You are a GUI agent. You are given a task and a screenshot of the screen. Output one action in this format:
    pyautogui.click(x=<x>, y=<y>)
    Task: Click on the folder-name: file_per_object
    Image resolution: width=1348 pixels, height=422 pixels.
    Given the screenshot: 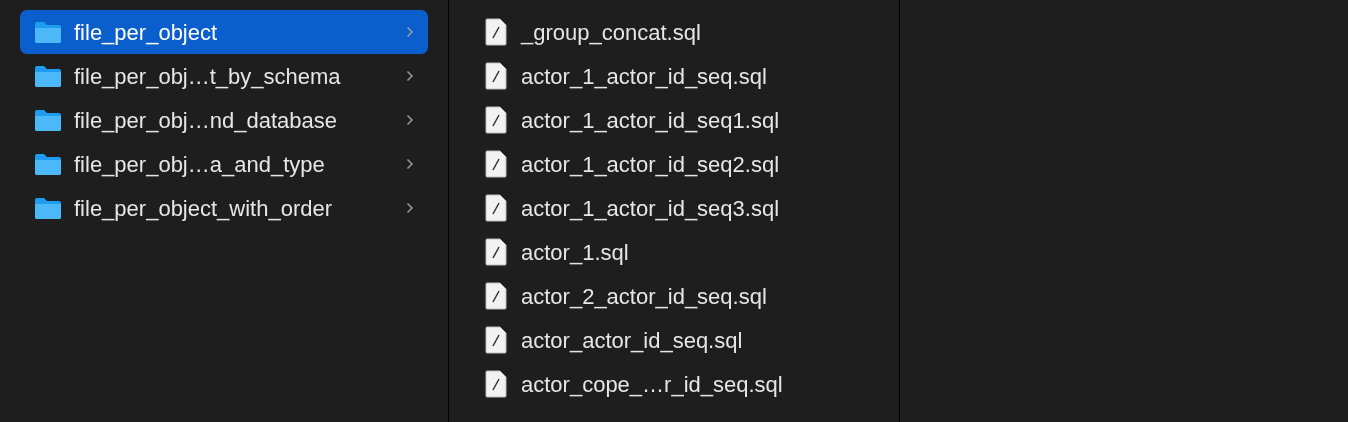 What is the action you would take?
    pyautogui.click(x=146, y=32)
    